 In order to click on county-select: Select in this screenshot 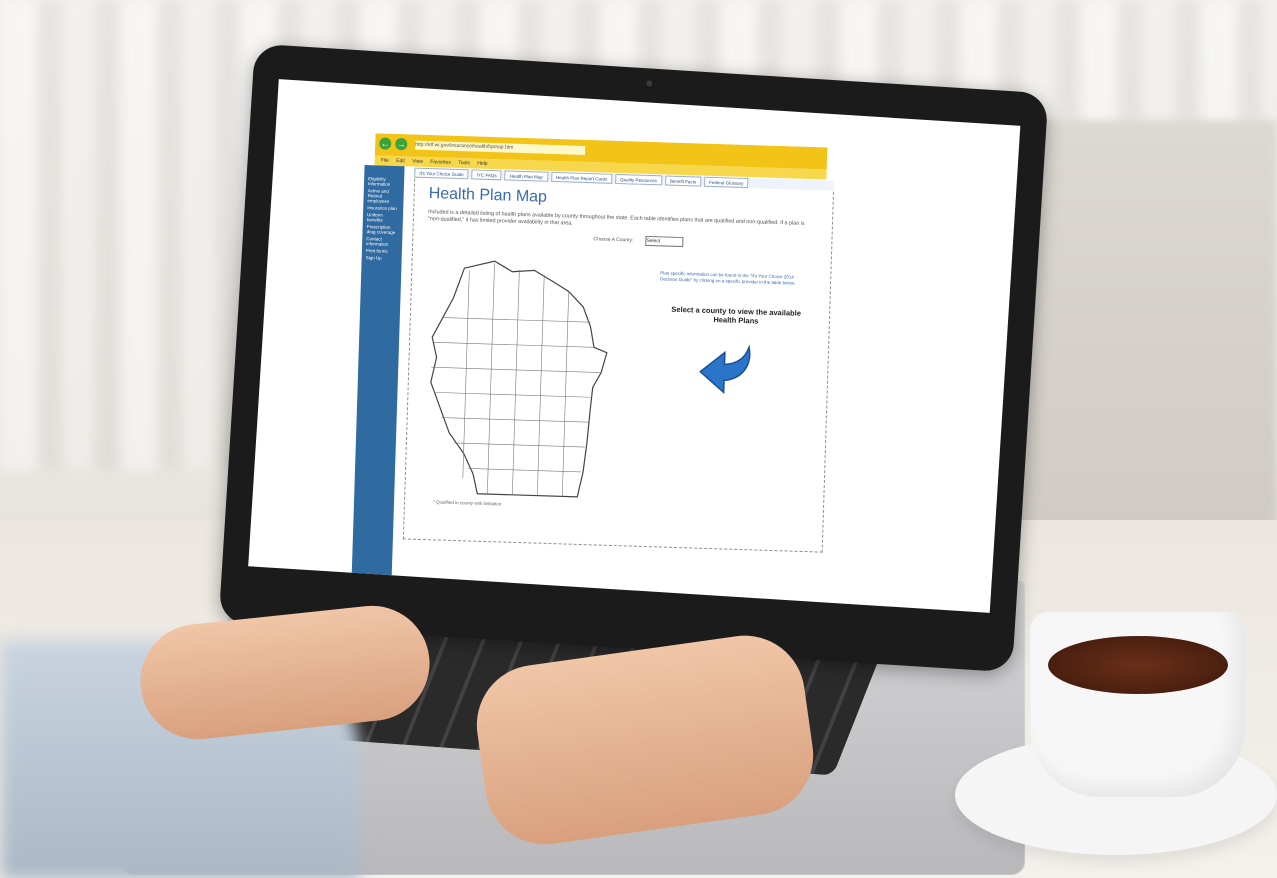, I will do `click(664, 241)`.